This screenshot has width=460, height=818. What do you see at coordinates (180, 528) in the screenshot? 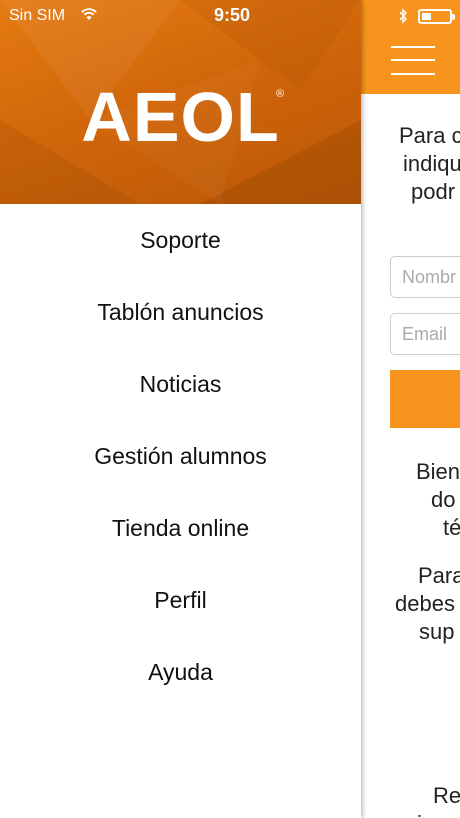
I see `menu-item-tienda-online: Tienda online` at bounding box center [180, 528].